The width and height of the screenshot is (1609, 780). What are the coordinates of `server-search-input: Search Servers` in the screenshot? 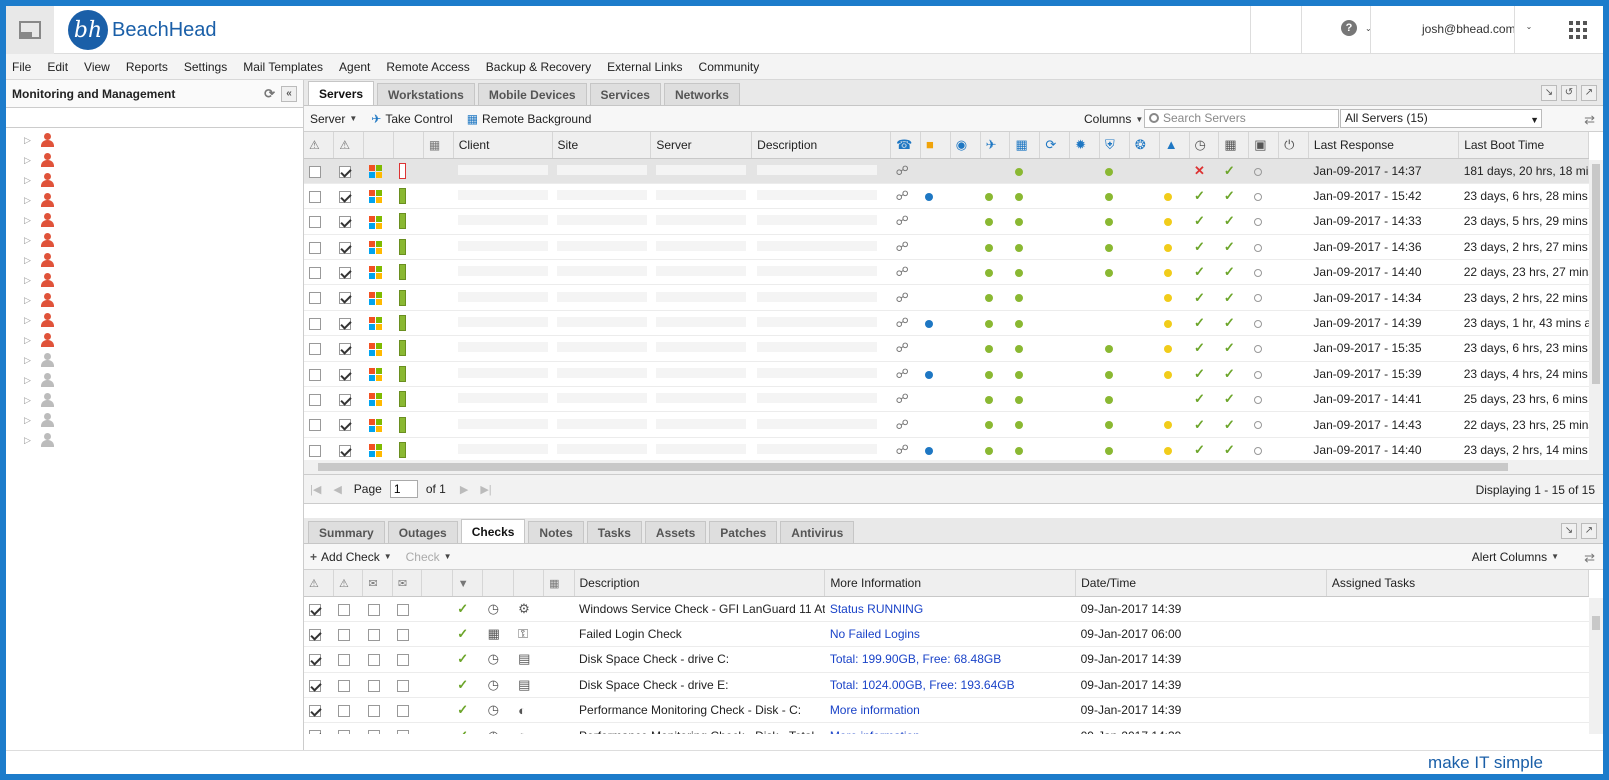 It's located at (1241, 118).